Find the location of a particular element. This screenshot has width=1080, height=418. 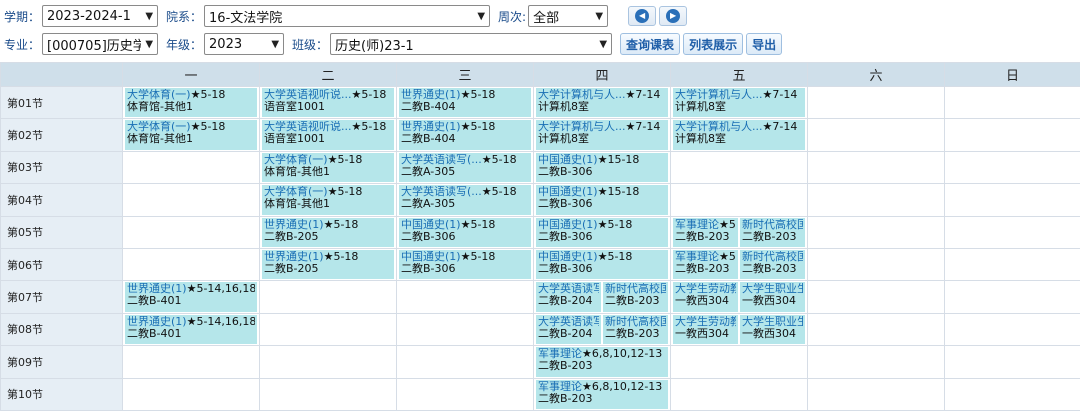

grade-select: 2023 ▼ is located at coordinates (244, 44).